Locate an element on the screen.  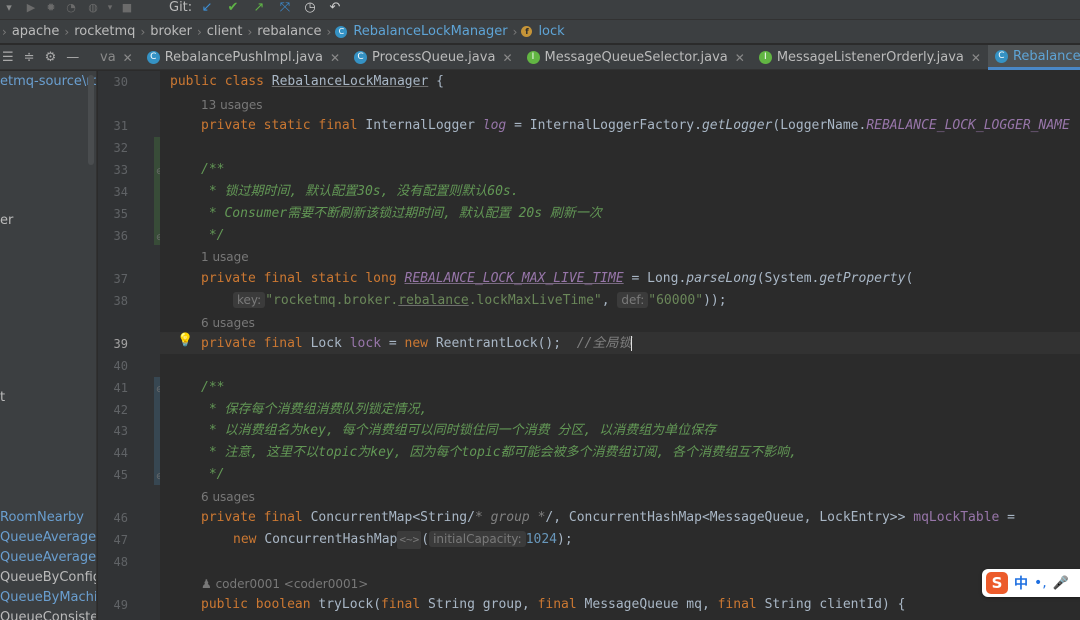
tab-label: MessageListenerOrderly.java is located at coordinates (870, 57).